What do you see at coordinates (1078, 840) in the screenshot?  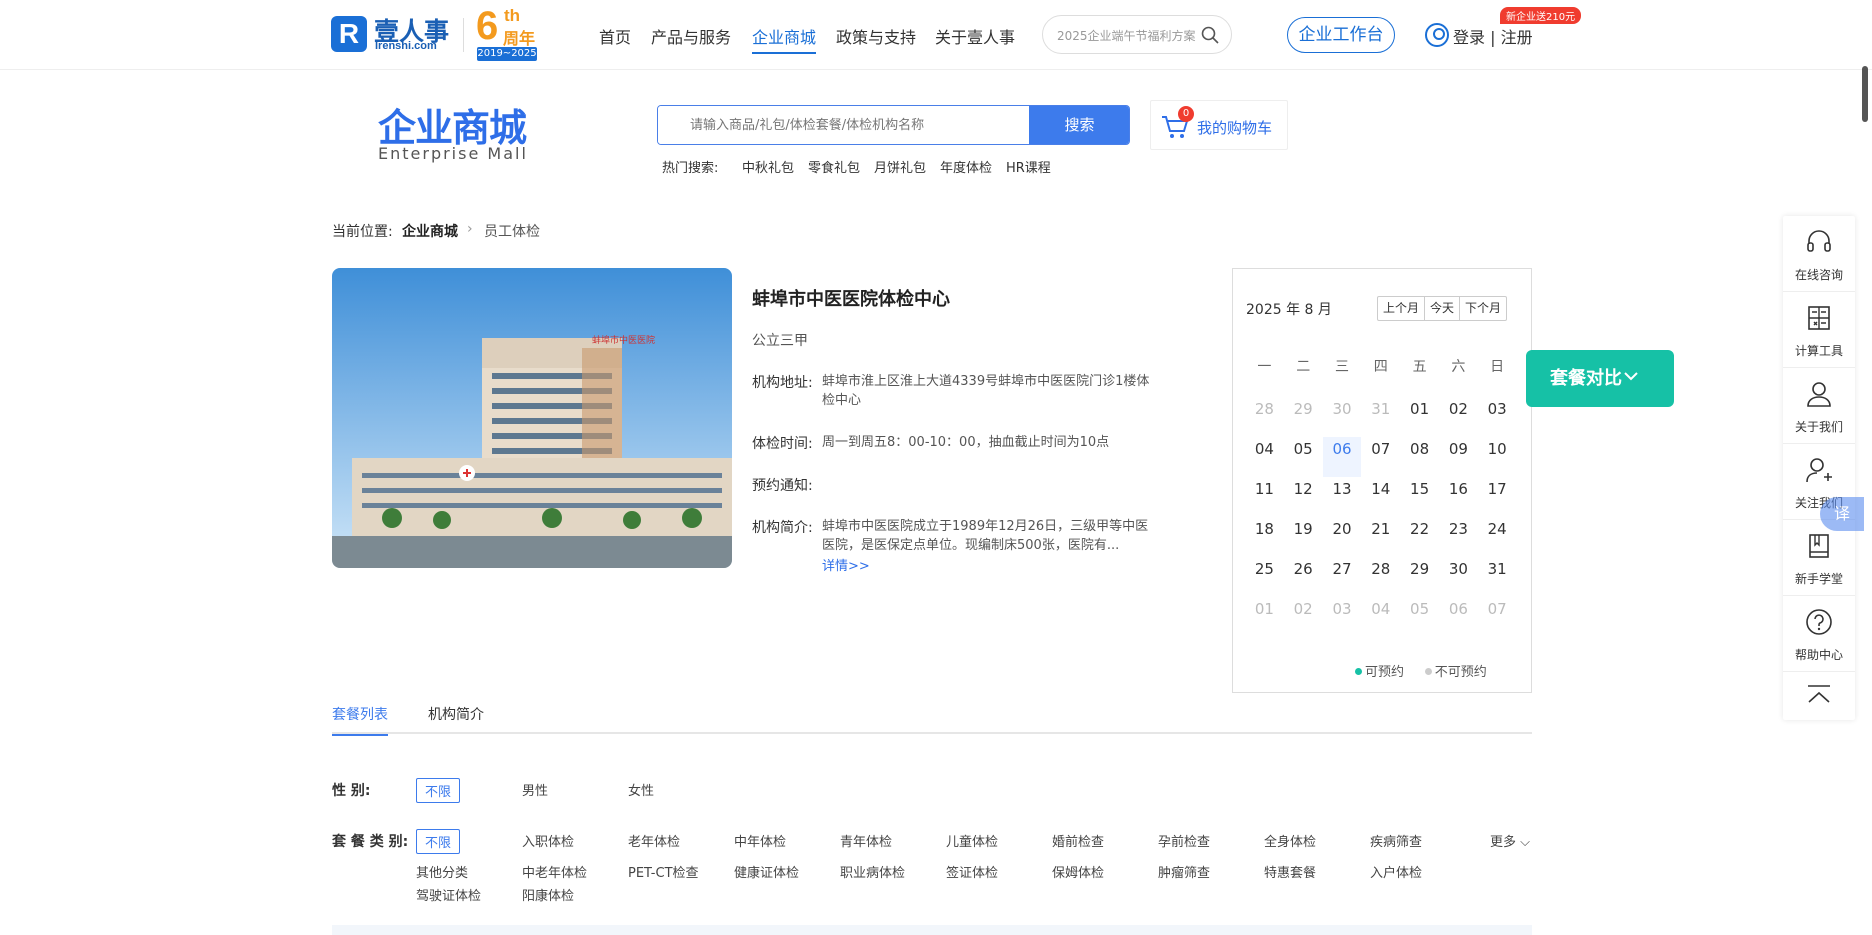 I see `category-option: 婚前检查` at bounding box center [1078, 840].